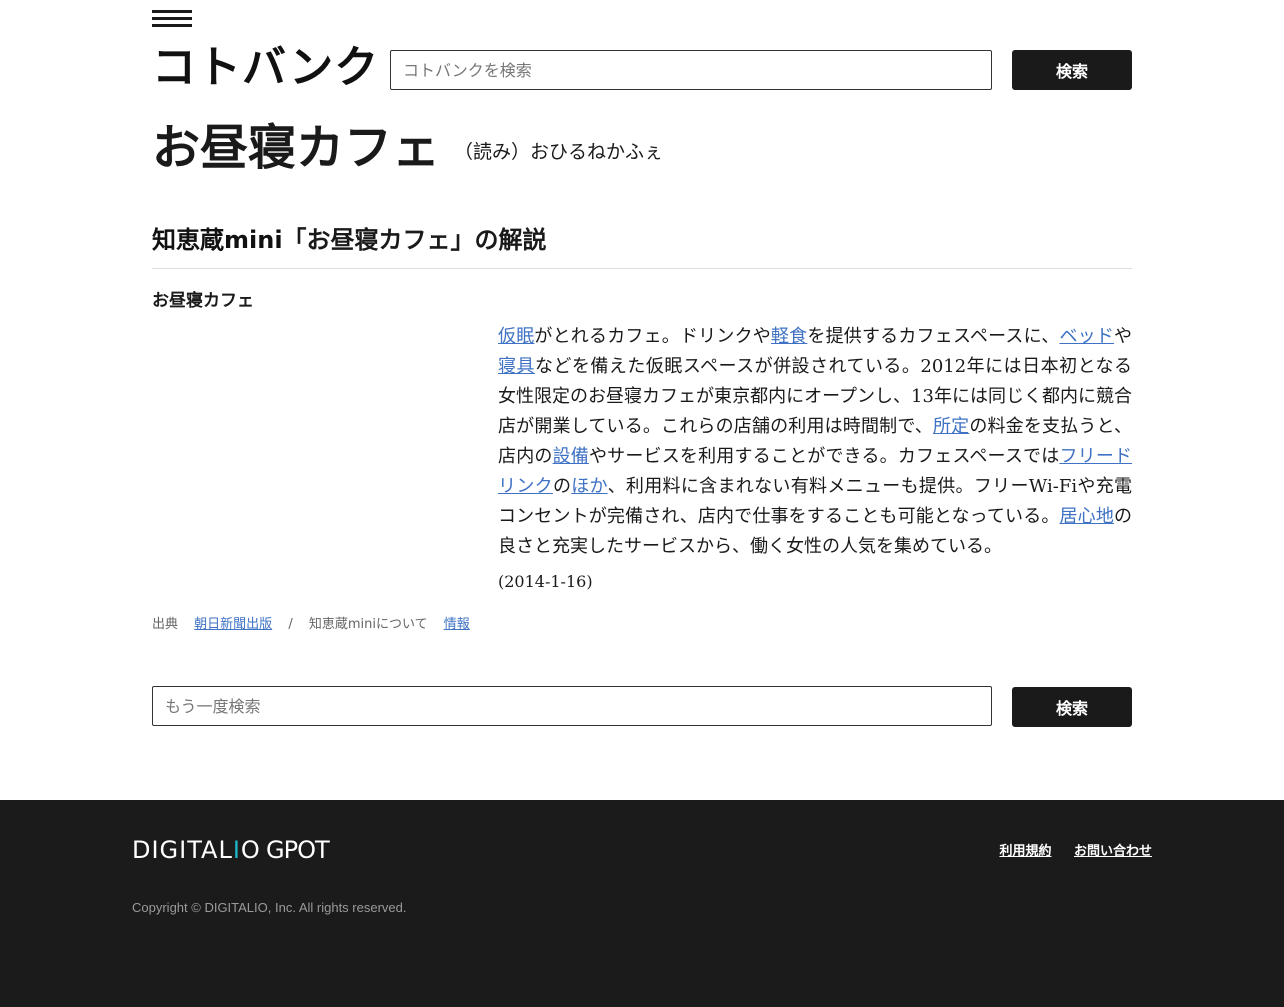  What do you see at coordinates (789, 336) in the screenshot?
I see `body-link: 軽食` at bounding box center [789, 336].